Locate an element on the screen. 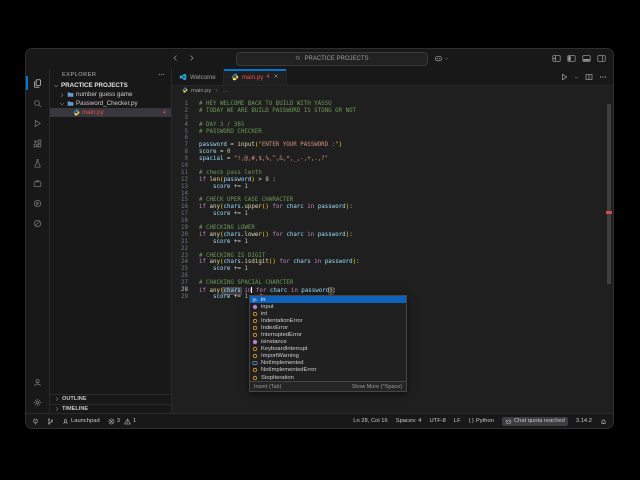 The height and width of the screenshot is (480, 640). status-launchpad: Launchpad is located at coordinates (81, 421).